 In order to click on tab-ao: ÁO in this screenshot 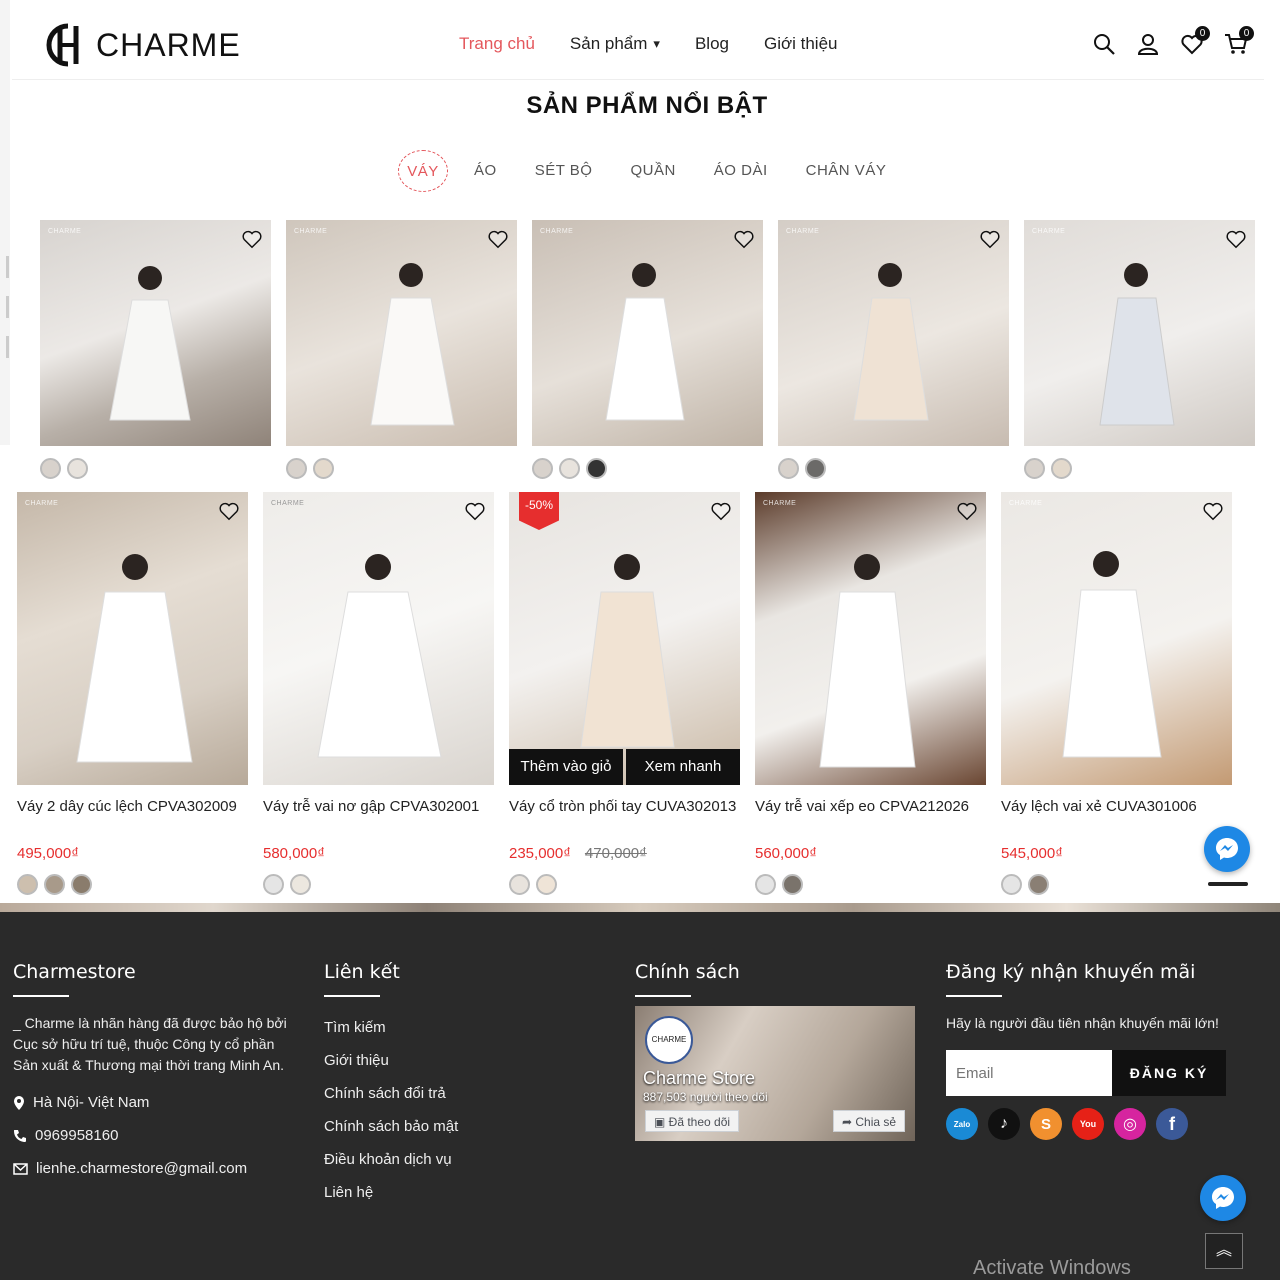, I will do `click(485, 171)`.